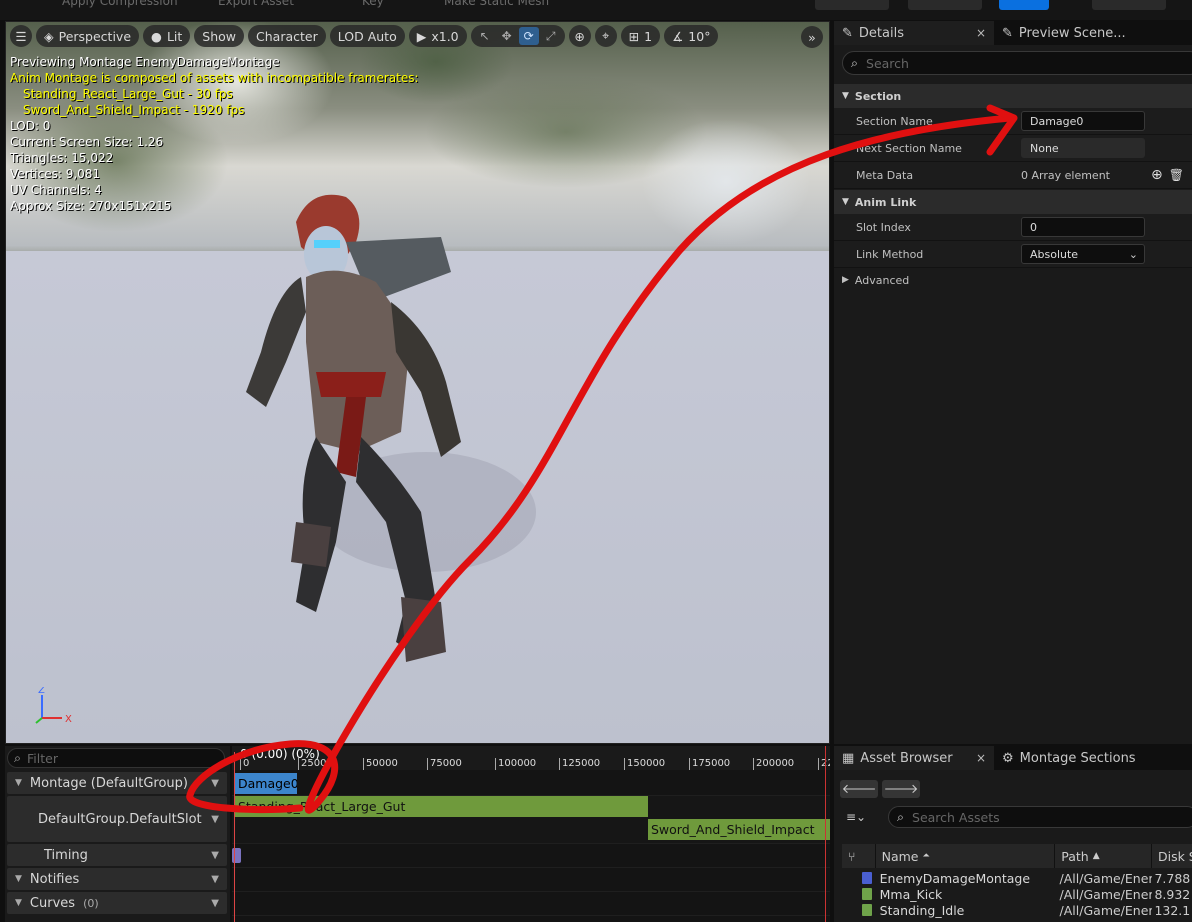 This screenshot has height=922, width=1192. What do you see at coordinates (54, 879) in the screenshot?
I see `track-label: Notifies` at bounding box center [54, 879].